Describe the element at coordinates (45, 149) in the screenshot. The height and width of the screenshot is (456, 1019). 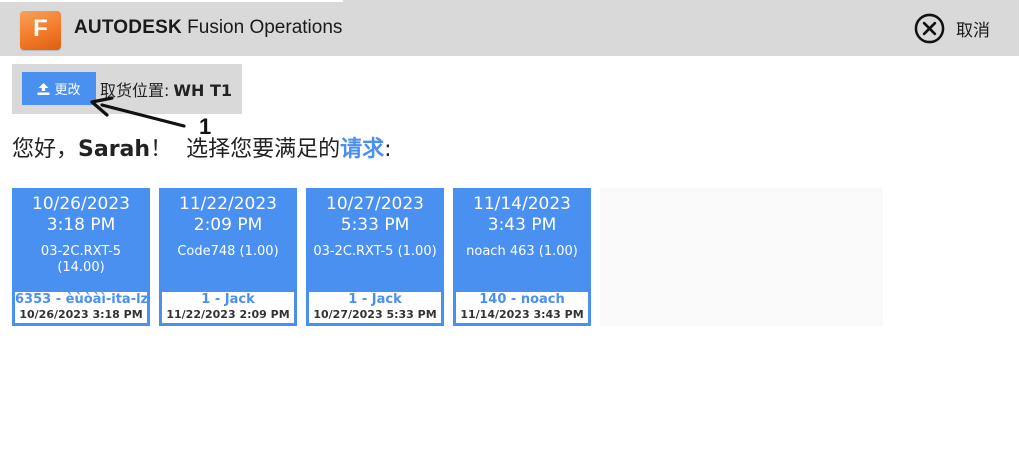
I see `greeting-hello: 您好，` at that location.